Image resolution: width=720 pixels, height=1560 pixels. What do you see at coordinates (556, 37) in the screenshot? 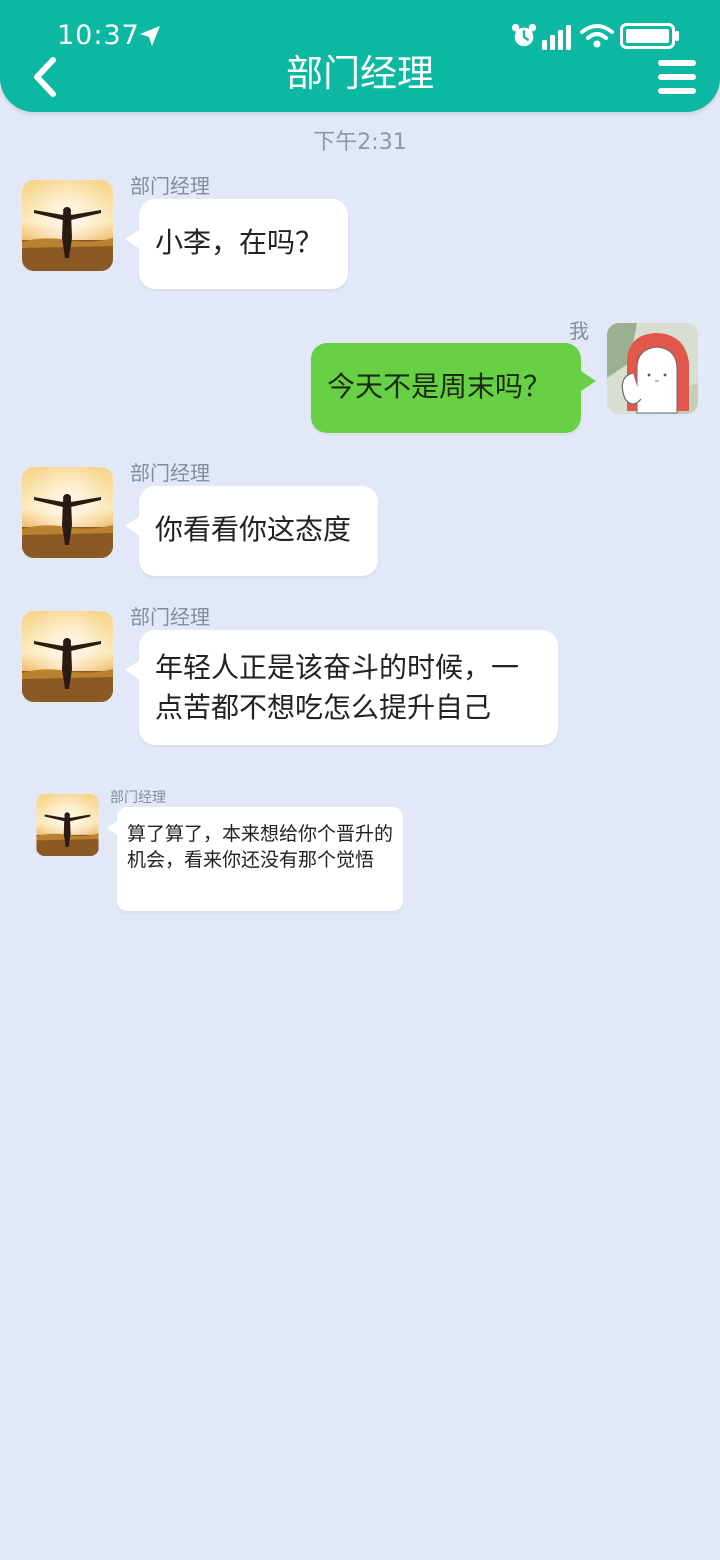
I see `signal-icon` at bounding box center [556, 37].